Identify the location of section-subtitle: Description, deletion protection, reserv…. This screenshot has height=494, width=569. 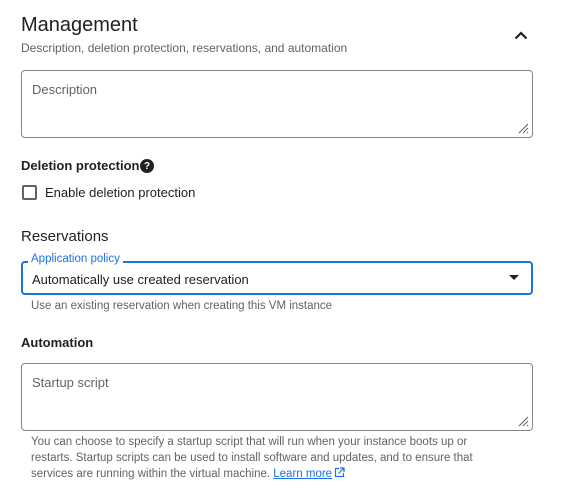
(184, 48).